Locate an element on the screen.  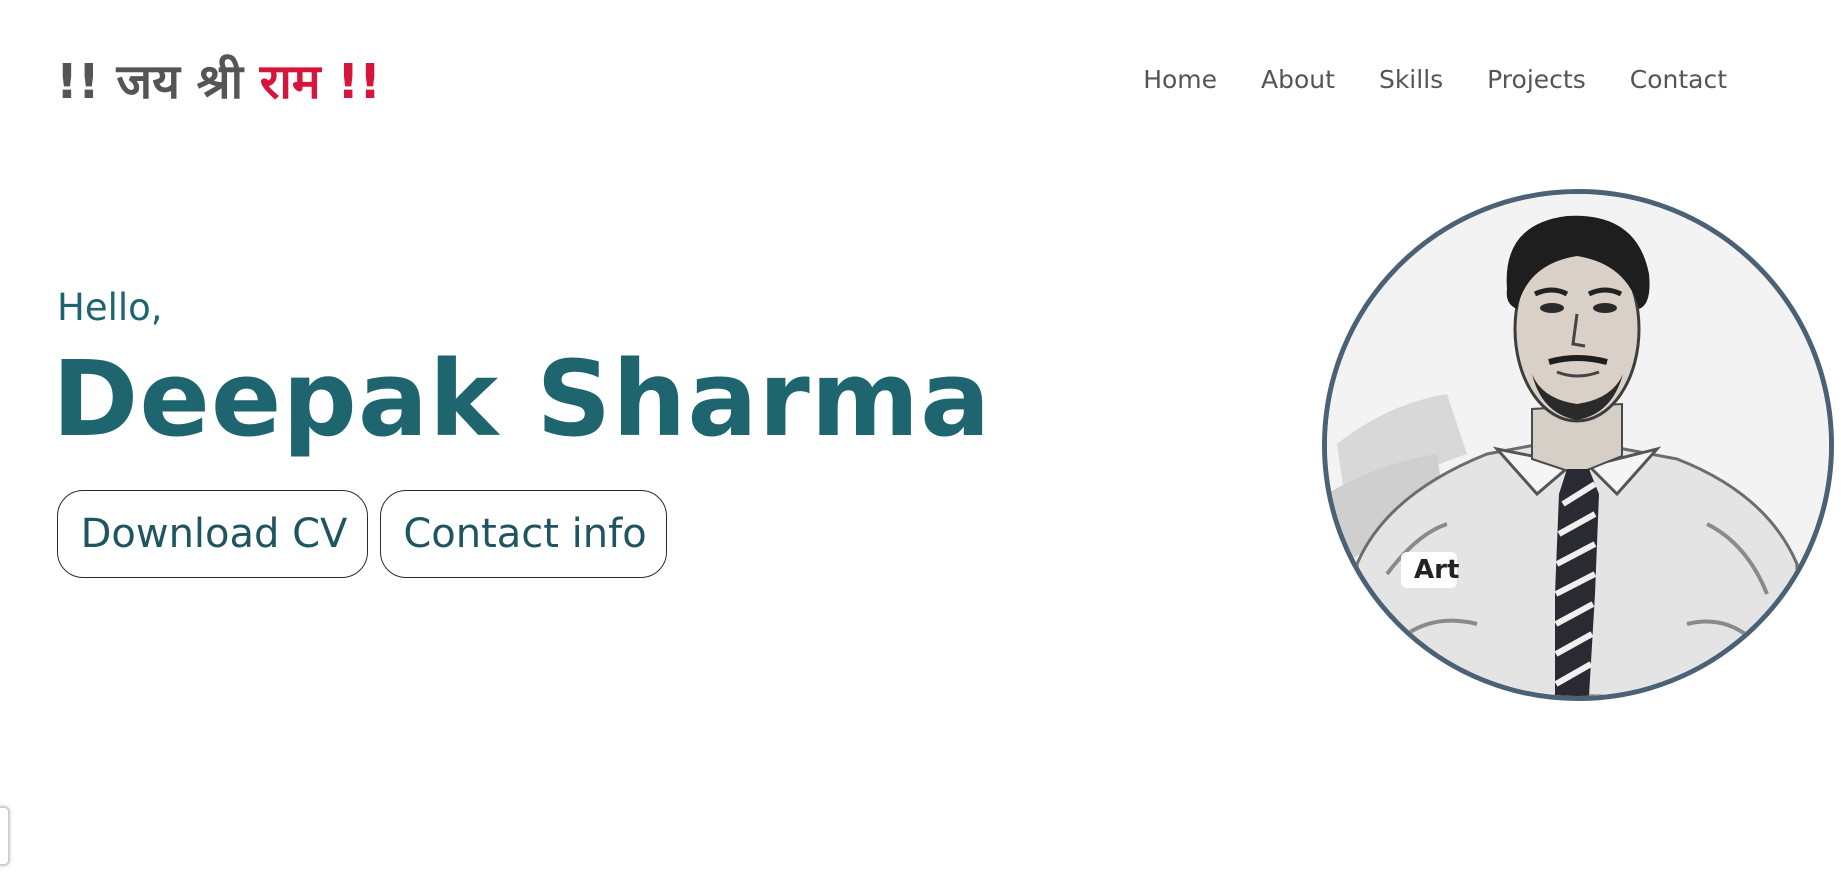
contact-info-button: Contact info is located at coordinates (523, 534).